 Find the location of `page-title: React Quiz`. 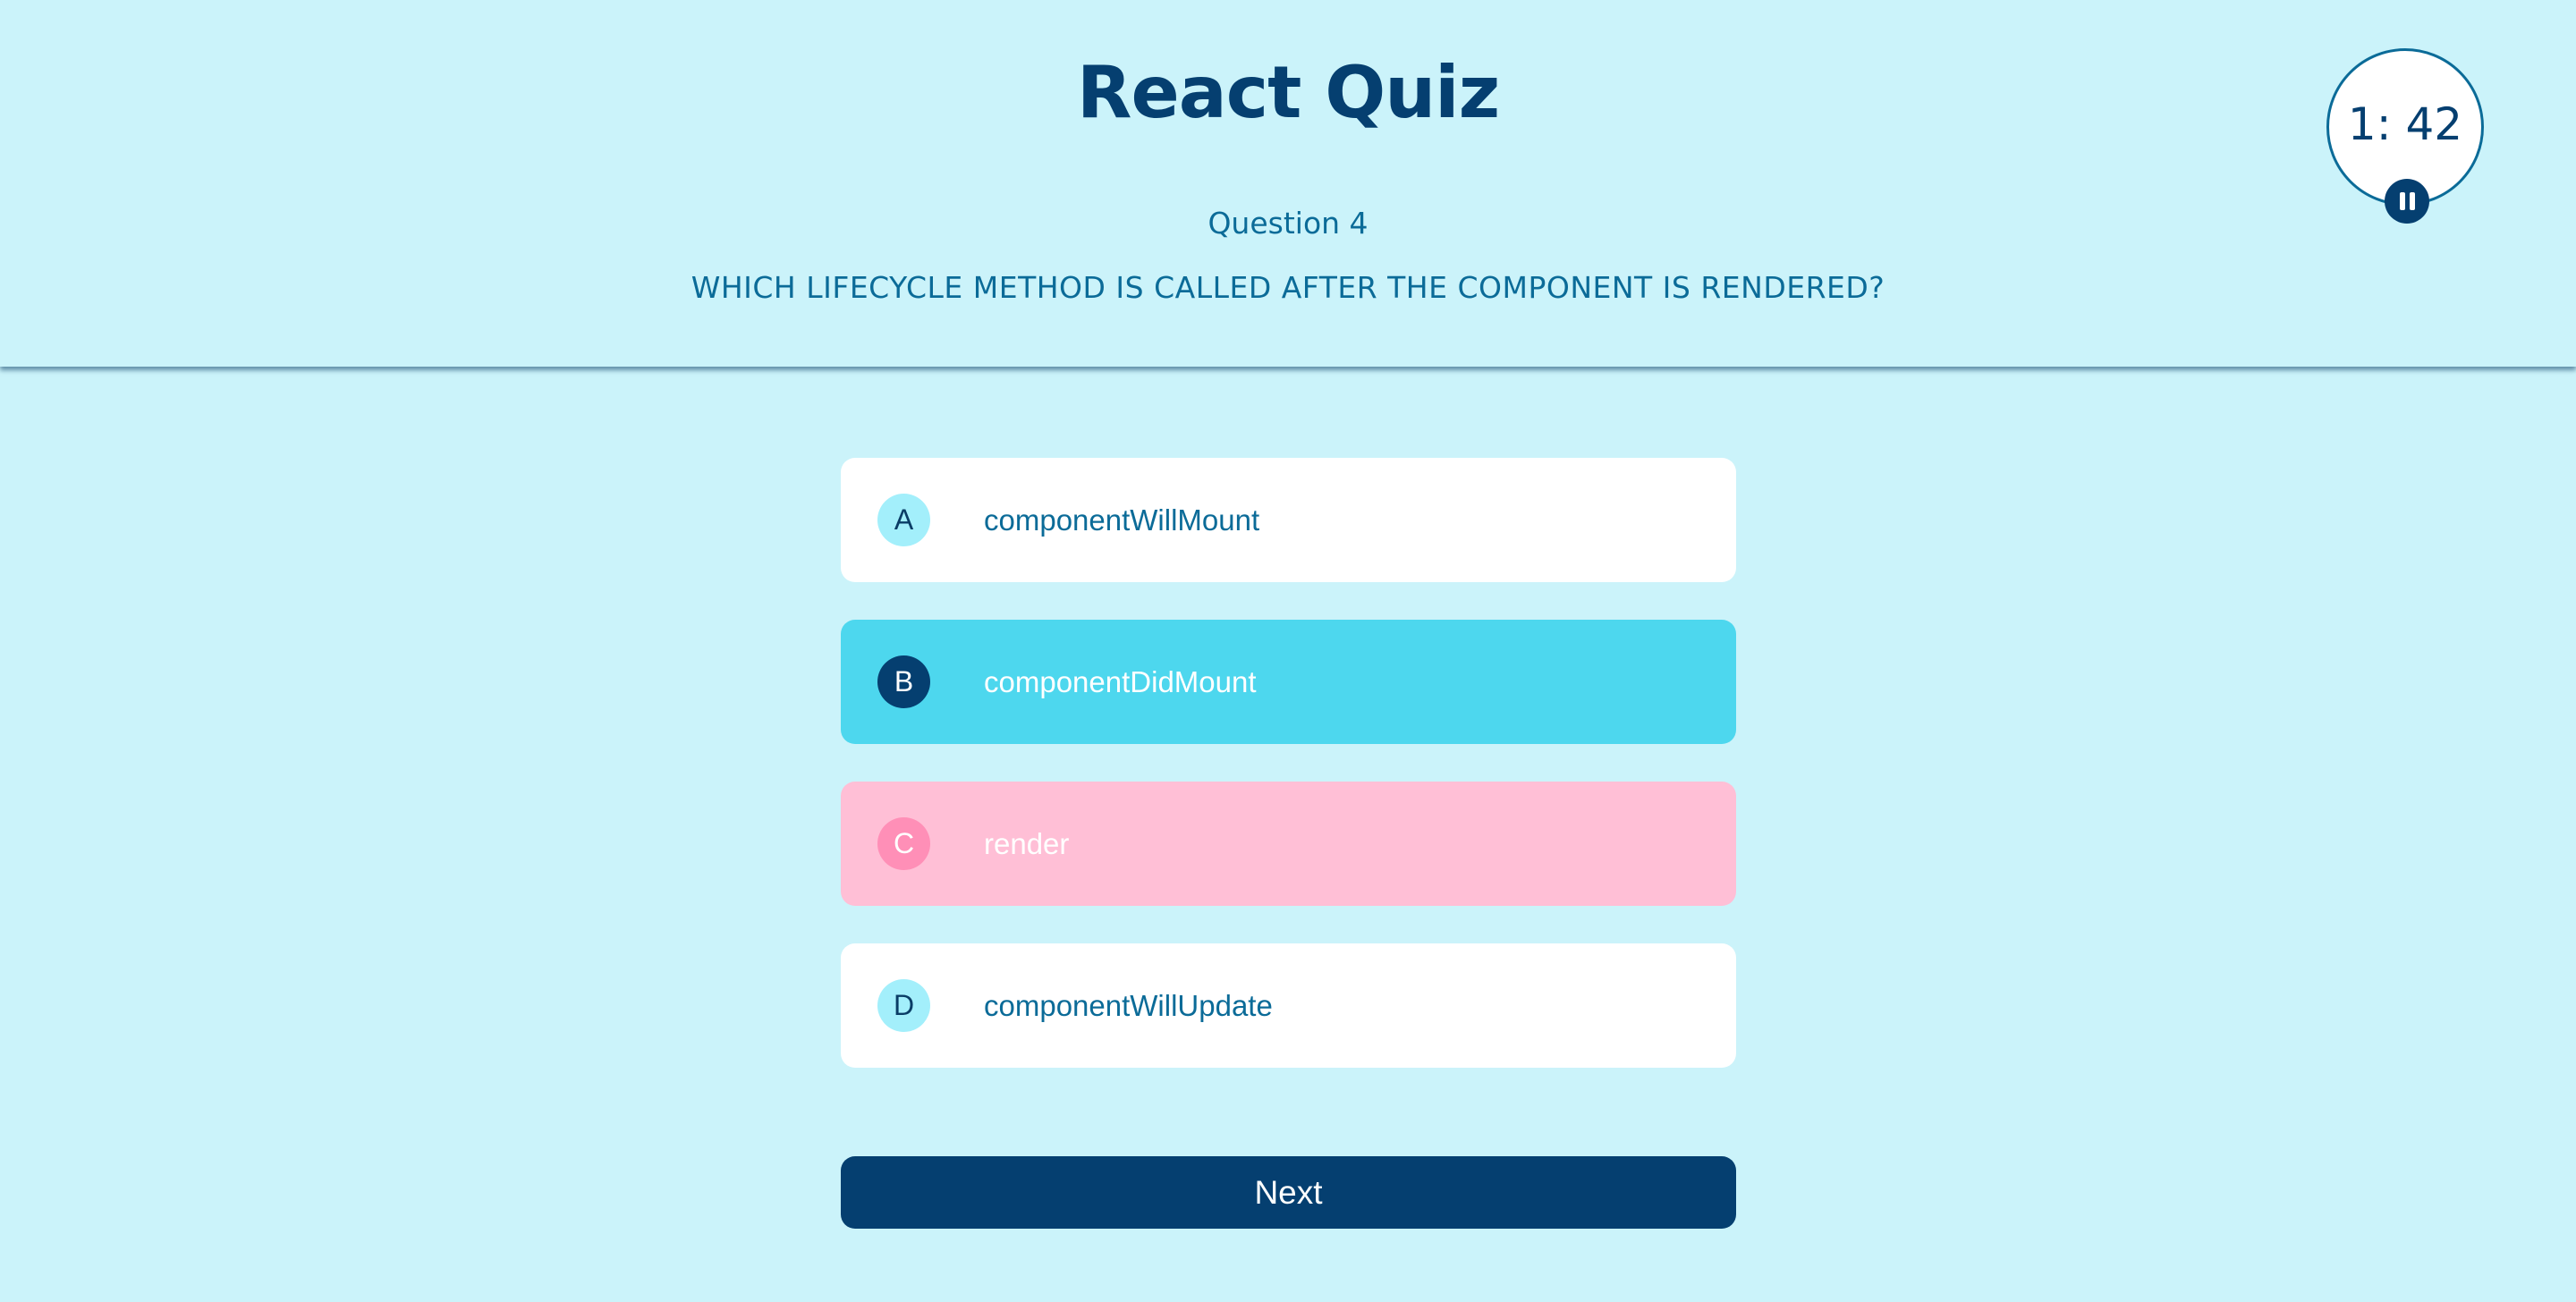

page-title: React Quiz is located at coordinates (1288, 92).